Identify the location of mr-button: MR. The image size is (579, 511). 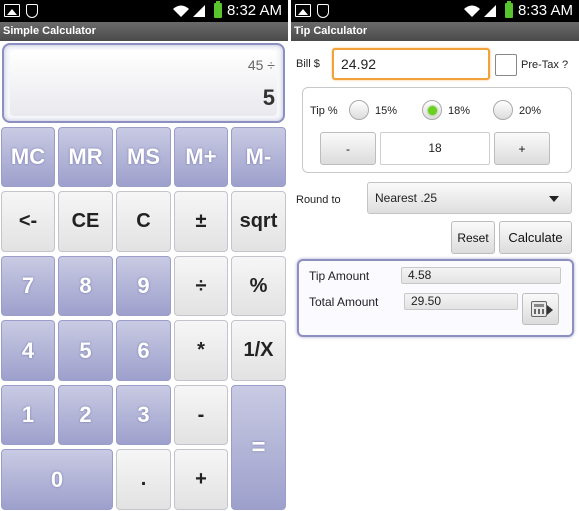
(85, 157).